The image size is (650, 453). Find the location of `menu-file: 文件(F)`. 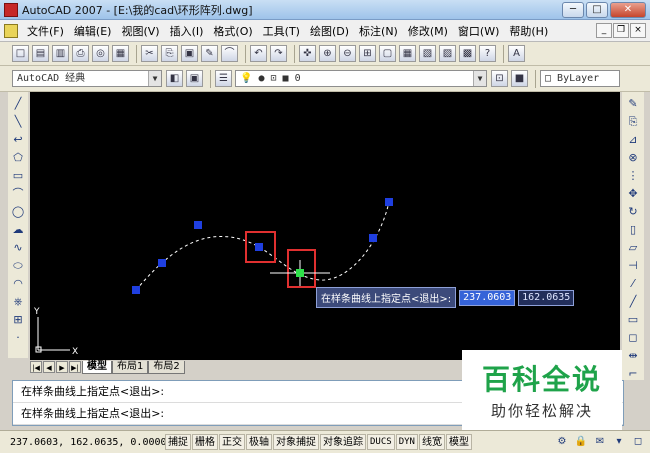

menu-file: 文件(F) is located at coordinates (45, 31).